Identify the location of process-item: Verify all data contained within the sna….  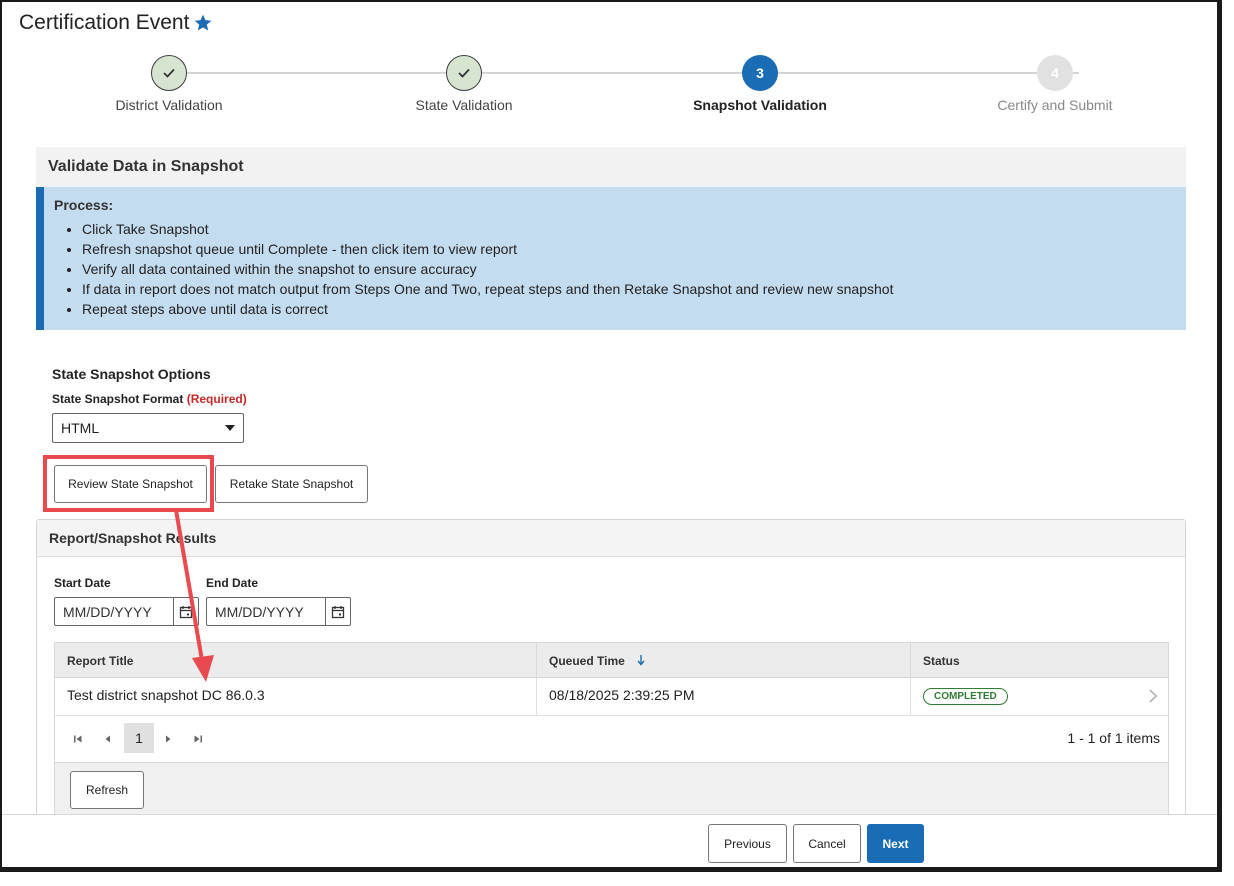
(487, 269).